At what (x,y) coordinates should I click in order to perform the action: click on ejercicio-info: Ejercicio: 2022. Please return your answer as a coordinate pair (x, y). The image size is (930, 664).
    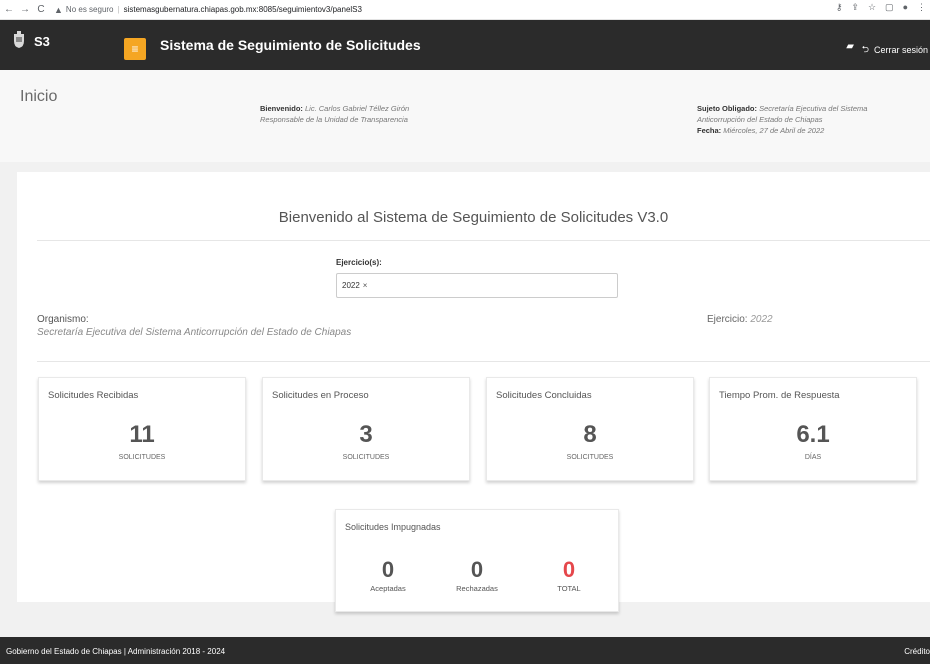
    Looking at the image, I should click on (740, 319).